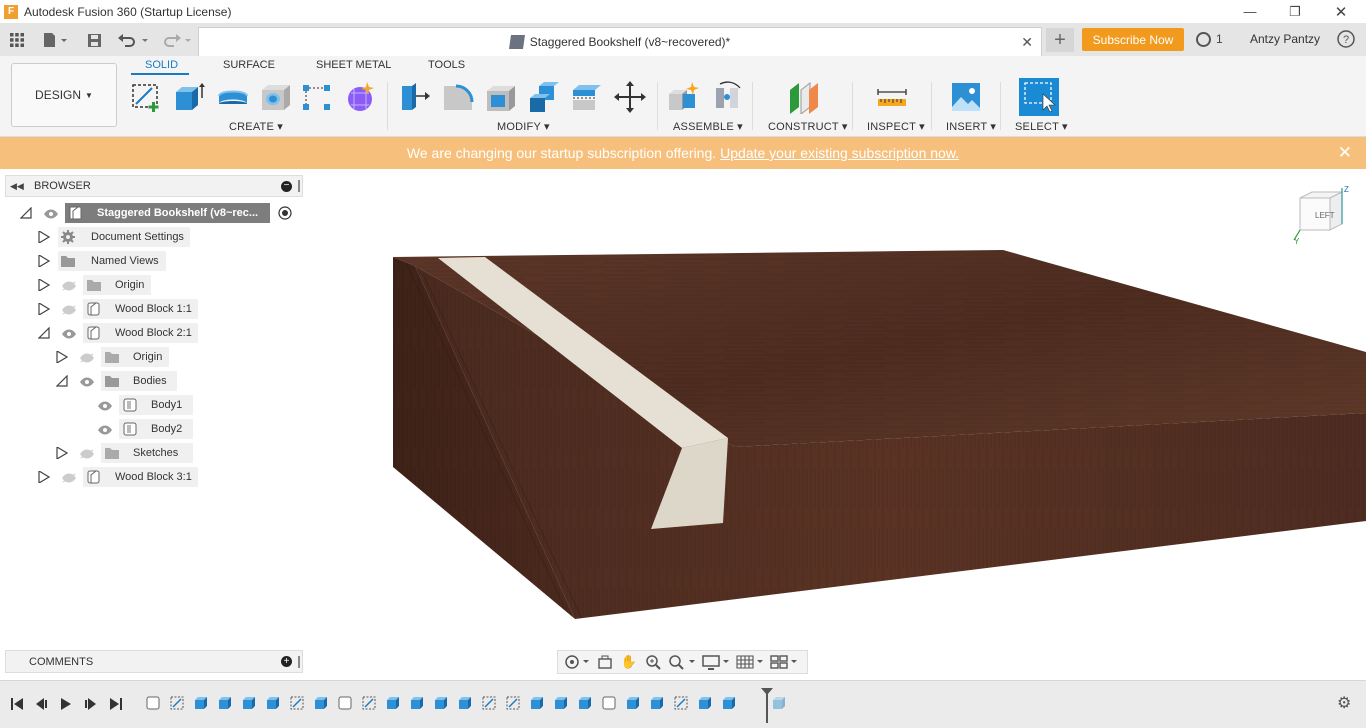 The image size is (1366, 728). What do you see at coordinates (108, 261) in the screenshot?
I see `tree-node-named-views: Named Views` at bounding box center [108, 261].